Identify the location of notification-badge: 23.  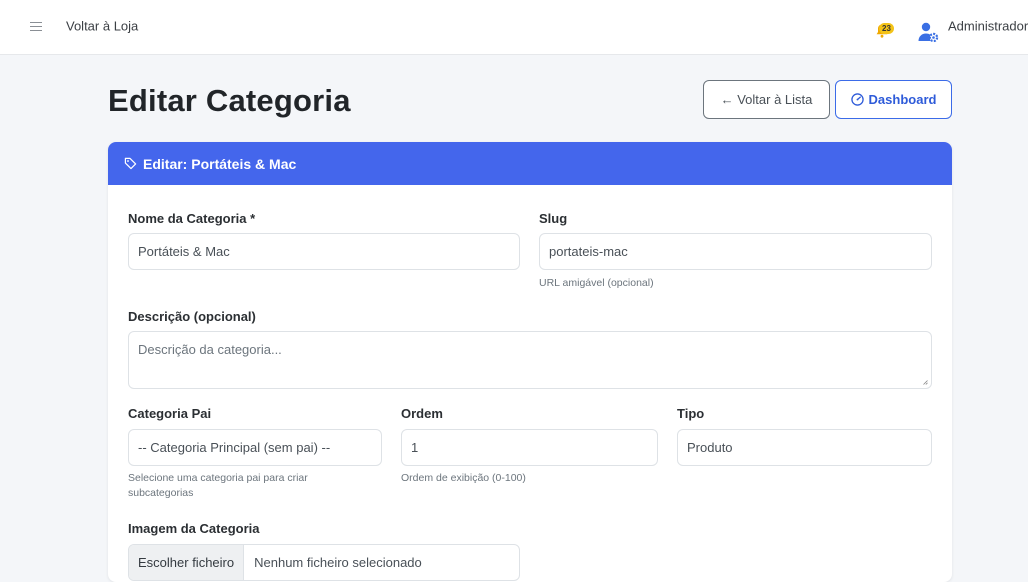
(886, 28).